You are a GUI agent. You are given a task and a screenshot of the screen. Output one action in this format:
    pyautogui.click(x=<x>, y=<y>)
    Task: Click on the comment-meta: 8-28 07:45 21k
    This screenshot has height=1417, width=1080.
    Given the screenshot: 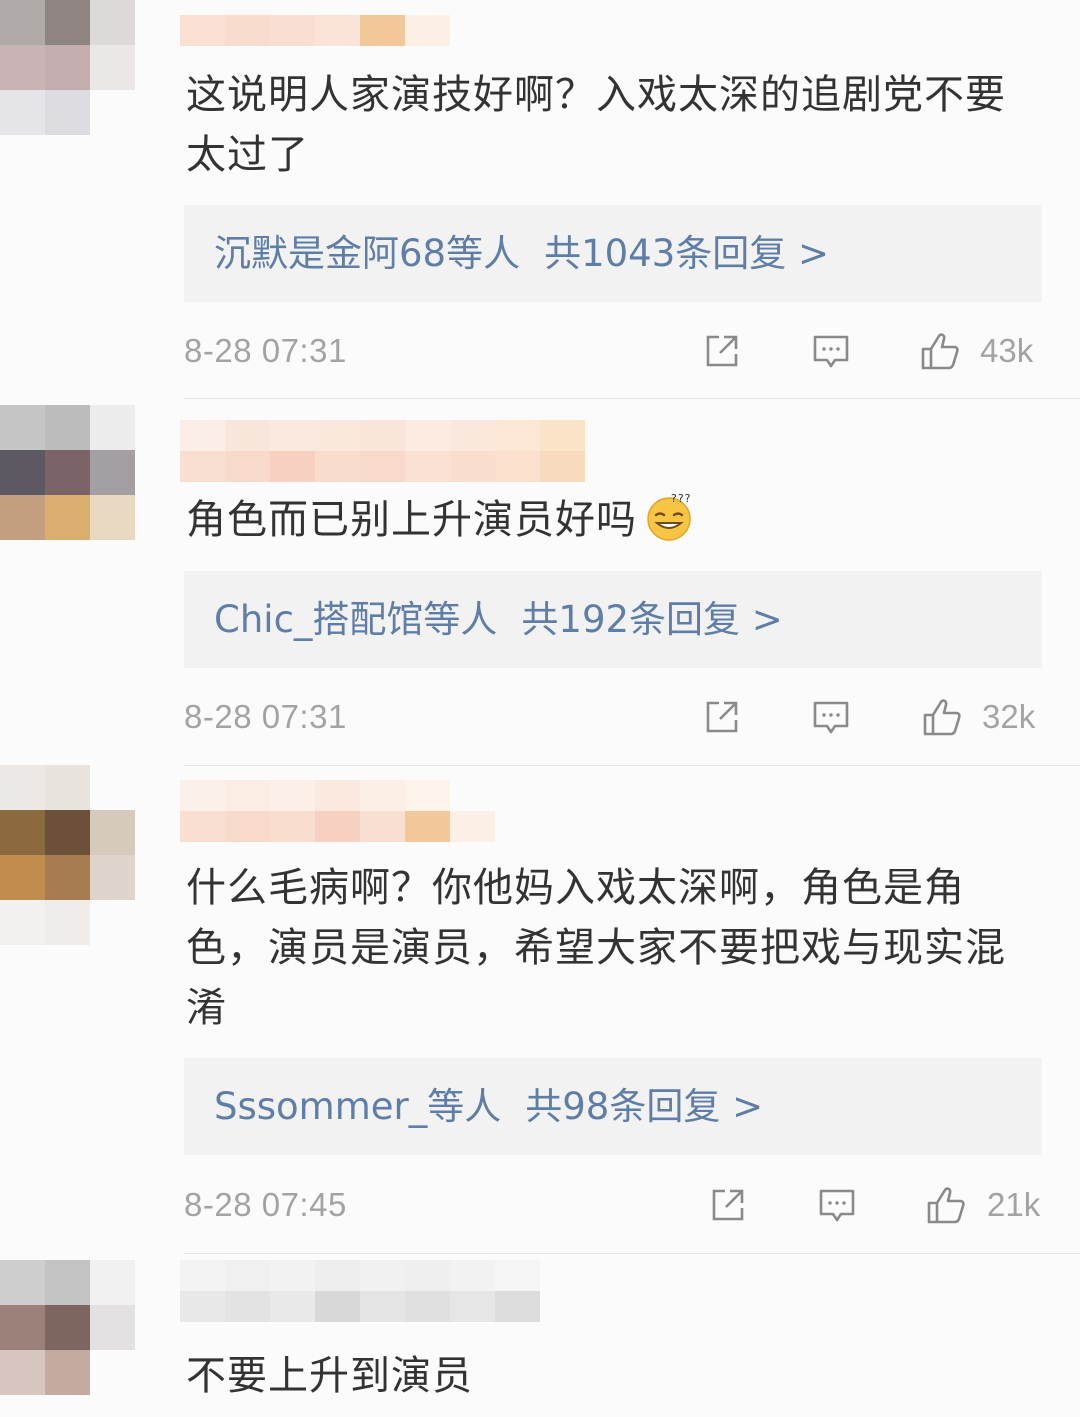 What is the action you would take?
    pyautogui.click(x=613, y=1205)
    